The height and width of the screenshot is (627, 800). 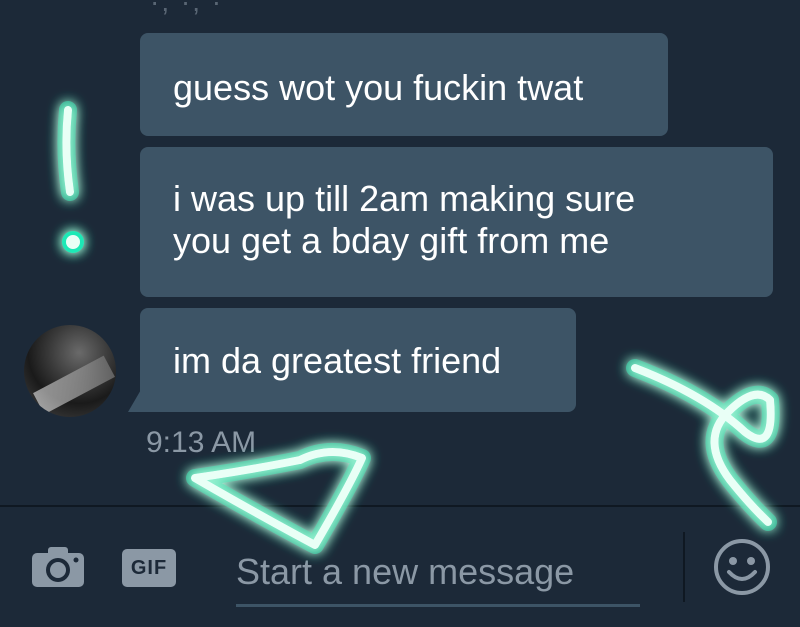 What do you see at coordinates (187, 8) in the screenshot?
I see `previous-timestamp-fragment: ·, ·, ·` at bounding box center [187, 8].